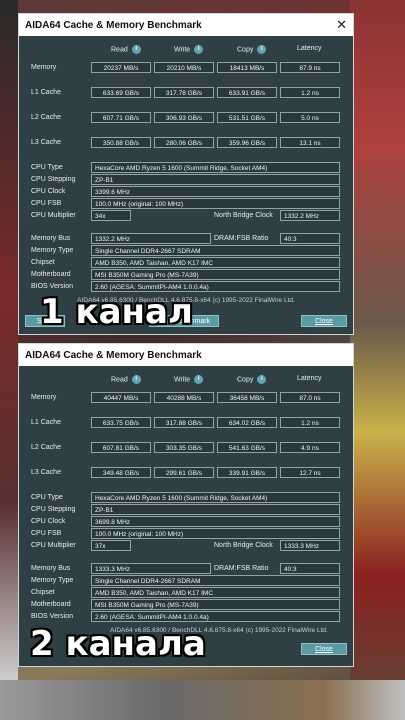  I want to click on memory-write-value: 20210 MB/s, so click(184, 67).